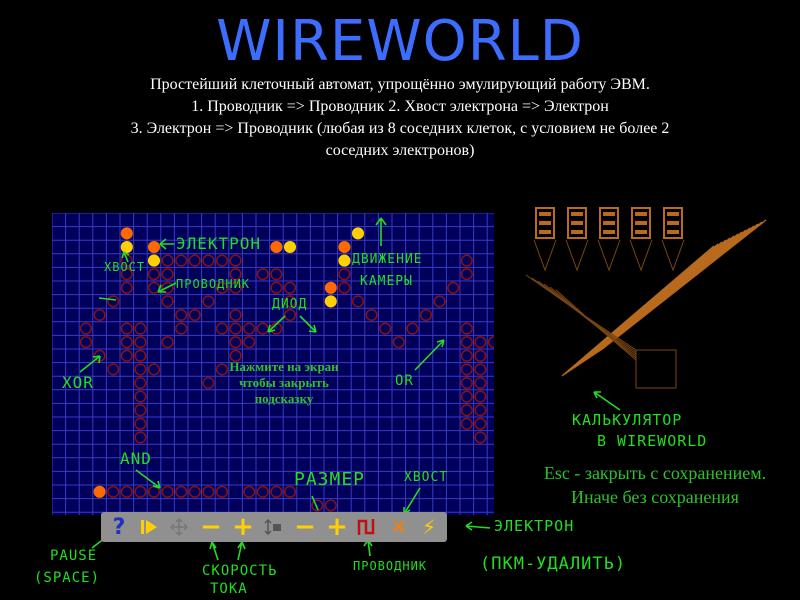 The height and width of the screenshot is (600, 800). What do you see at coordinates (149, 527) in the screenshot?
I see `pause-button` at bounding box center [149, 527].